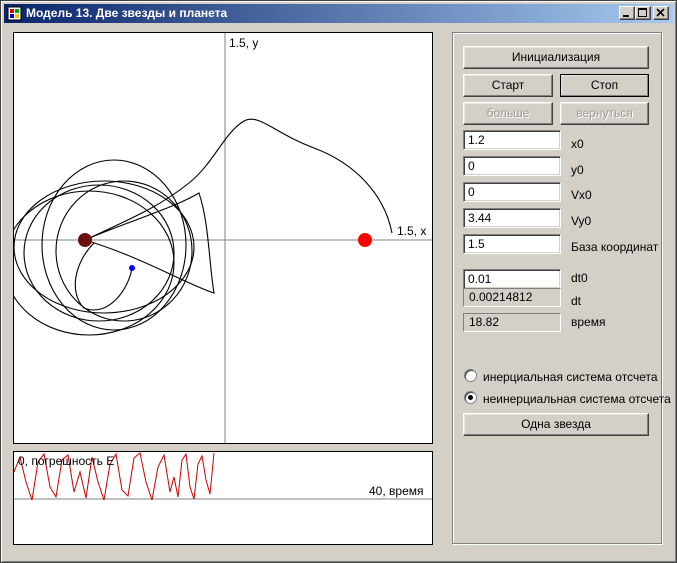 This screenshot has height=563, width=677. Describe the element at coordinates (508, 85) in the screenshot. I see `start-button: Старт` at that location.